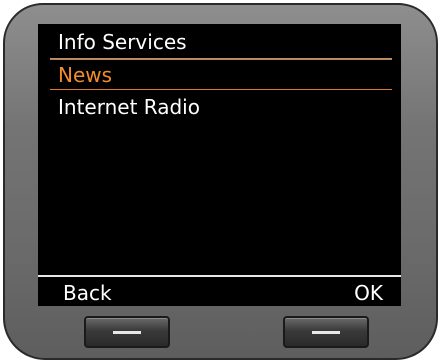  I want to click on left-softkey-button, so click(127, 332).